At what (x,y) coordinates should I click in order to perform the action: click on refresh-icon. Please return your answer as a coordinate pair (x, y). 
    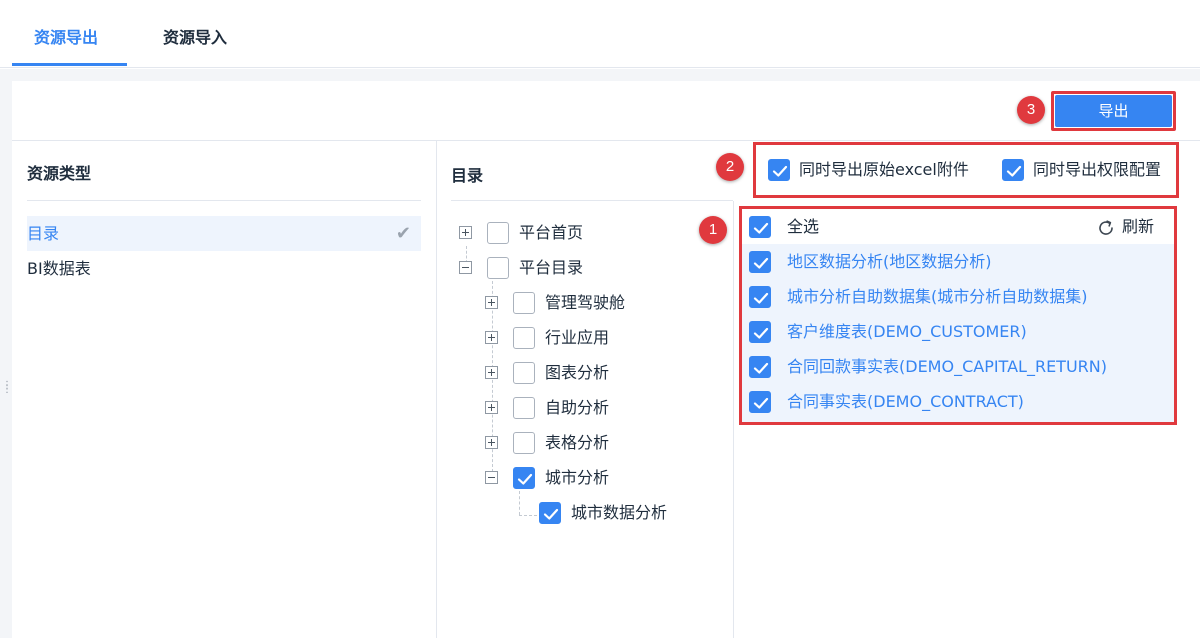
    Looking at the image, I should click on (1106, 227).